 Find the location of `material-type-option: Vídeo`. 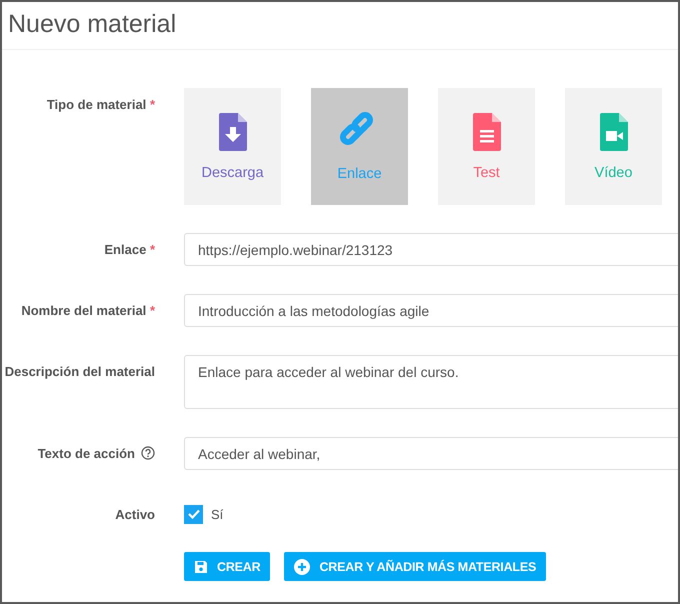

material-type-option: Vídeo is located at coordinates (613, 146).